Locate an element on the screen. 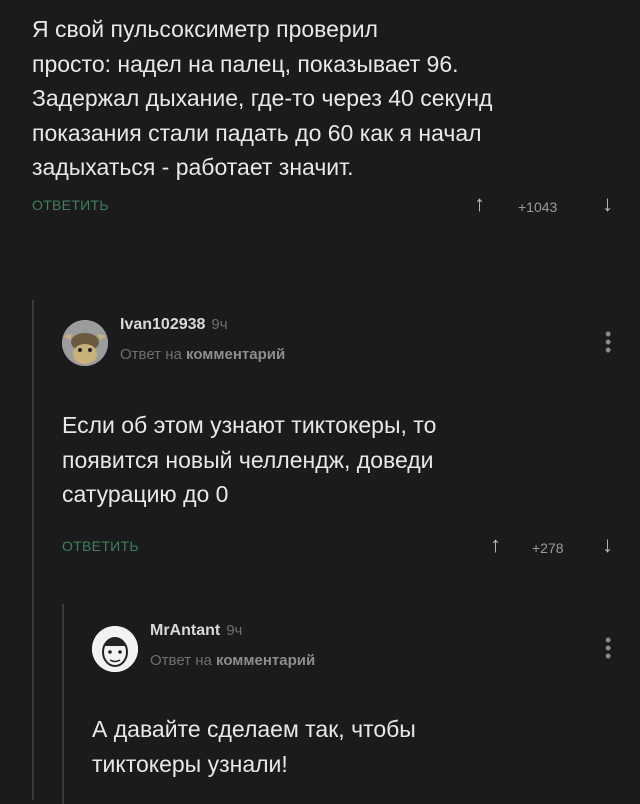  author-row: Ivan102938 9ч Ответ на комментарий • • • is located at coordinates (342, 338).